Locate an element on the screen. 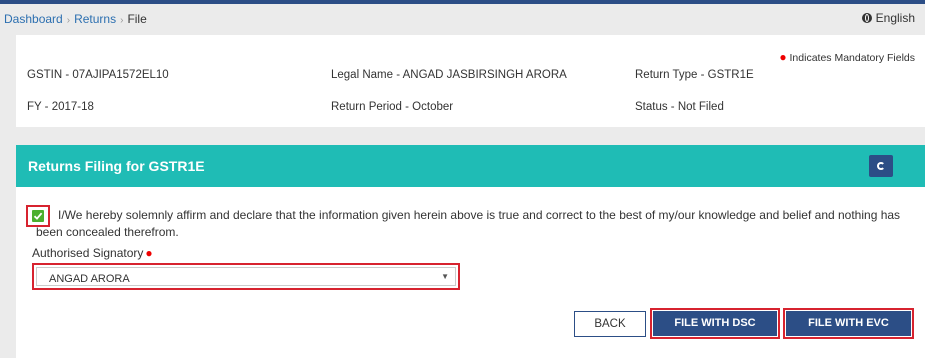  return-period: Return Period - October is located at coordinates (392, 107).